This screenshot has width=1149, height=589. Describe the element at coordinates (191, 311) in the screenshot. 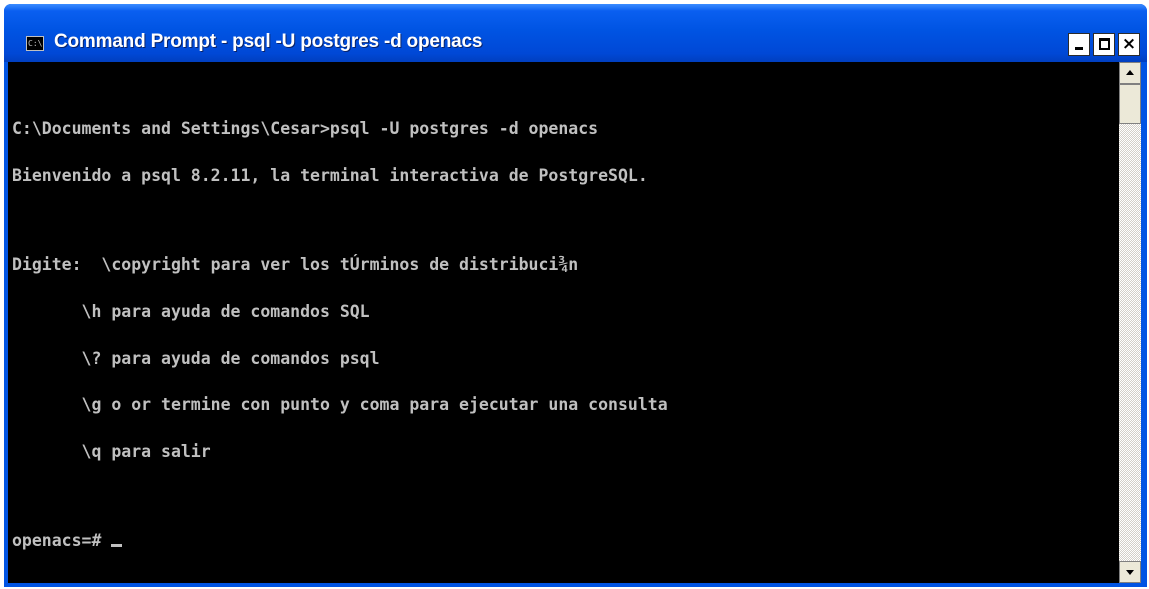

I see `console-line: \h para ayuda de comandos SQL` at that location.